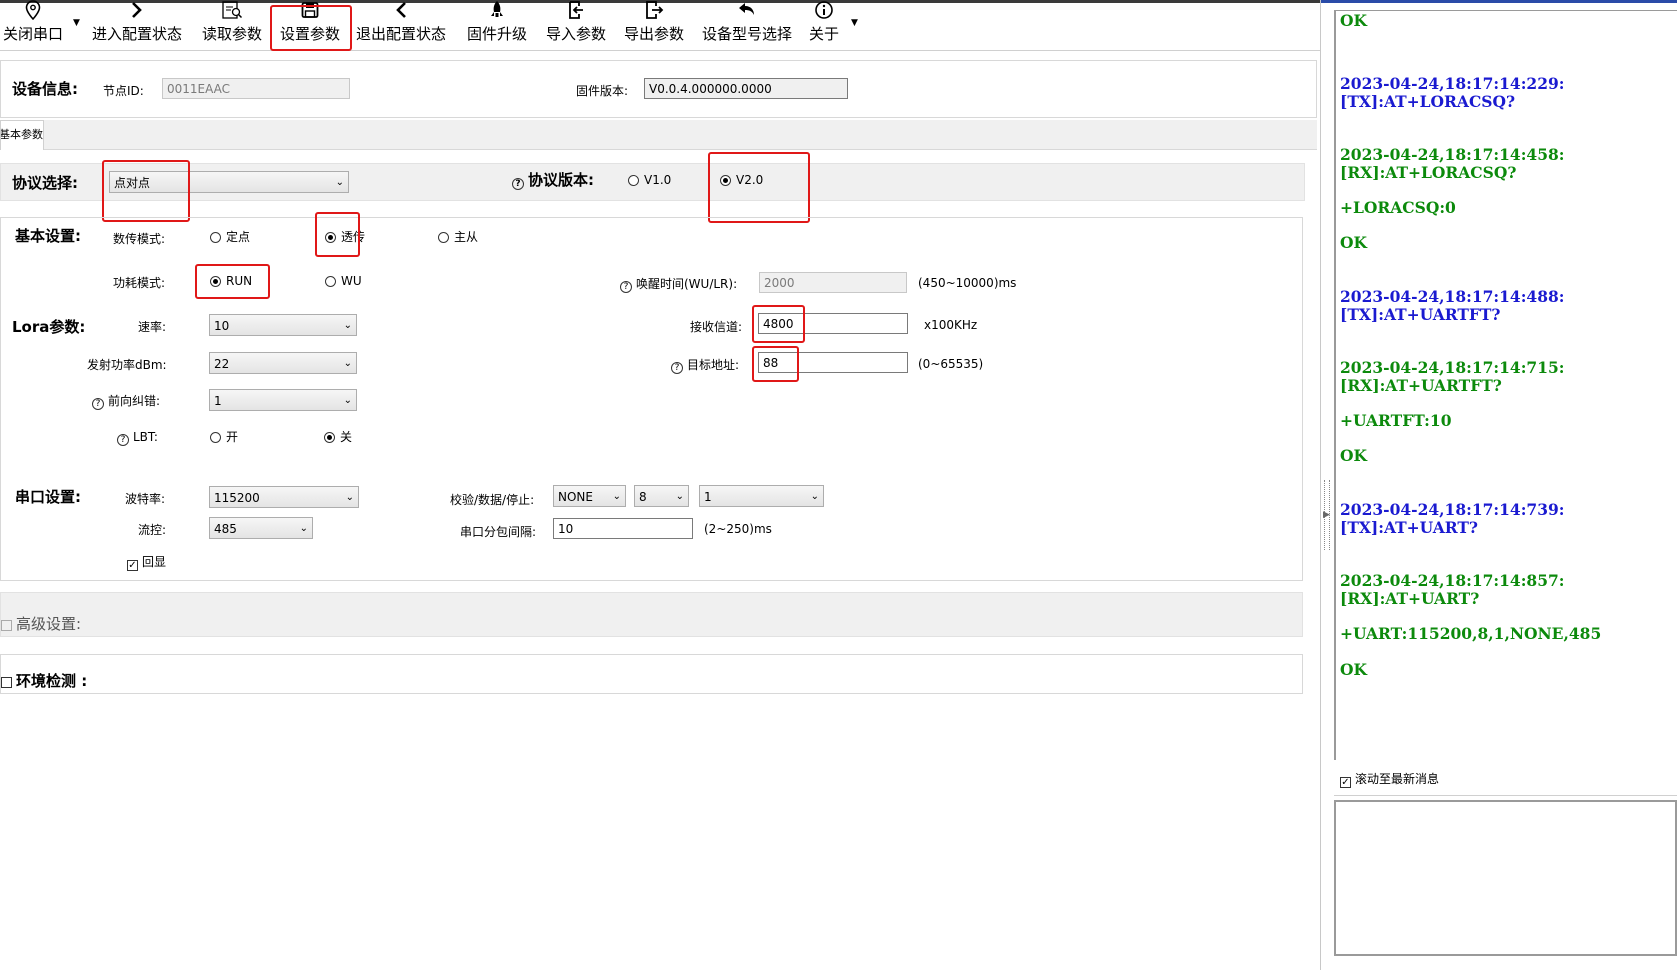 This screenshot has height=970, width=1677. What do you see at coordinates (338, 437) in the screenshot?
I see `lbt-off-radio: 关` at bounding box center [338, 437].